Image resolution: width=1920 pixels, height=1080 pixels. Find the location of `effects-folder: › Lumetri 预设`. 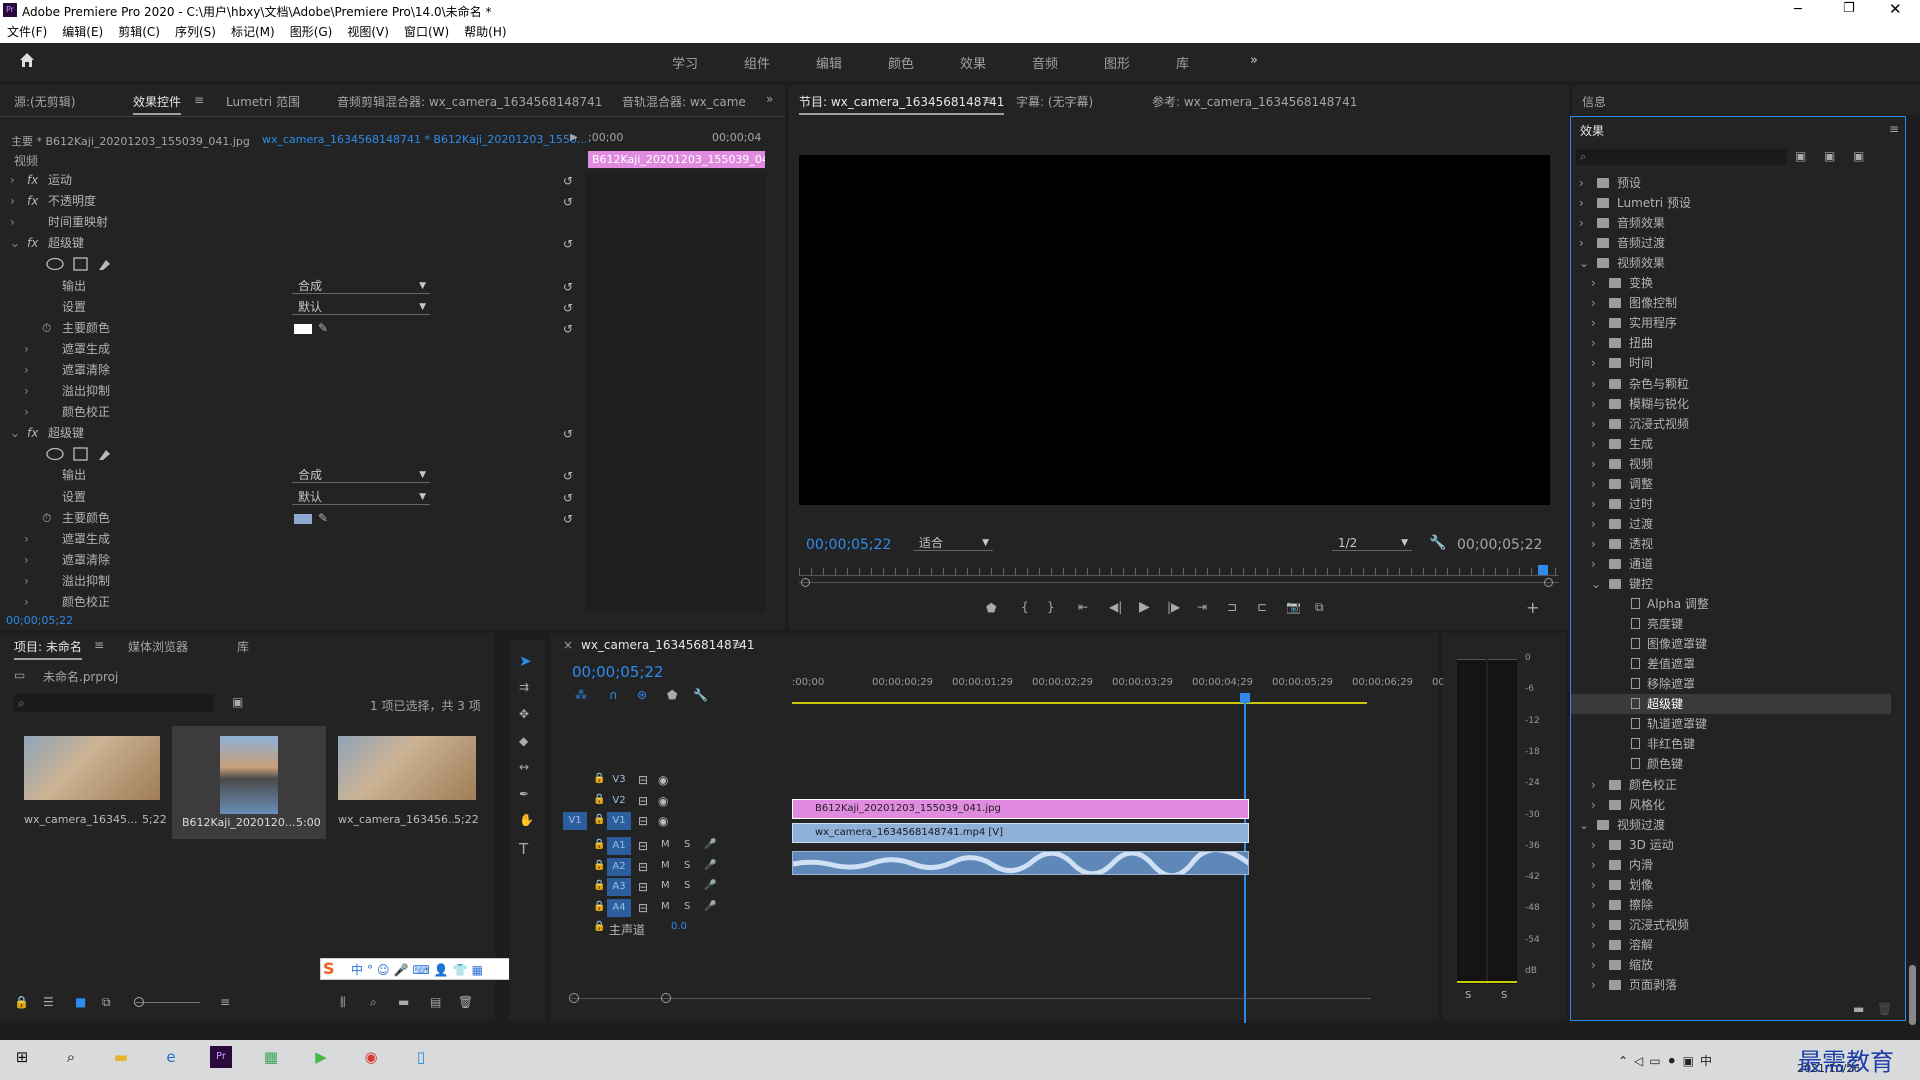

effects-folder: › Lumetri 预设 is located at coordinates (1731, 203).